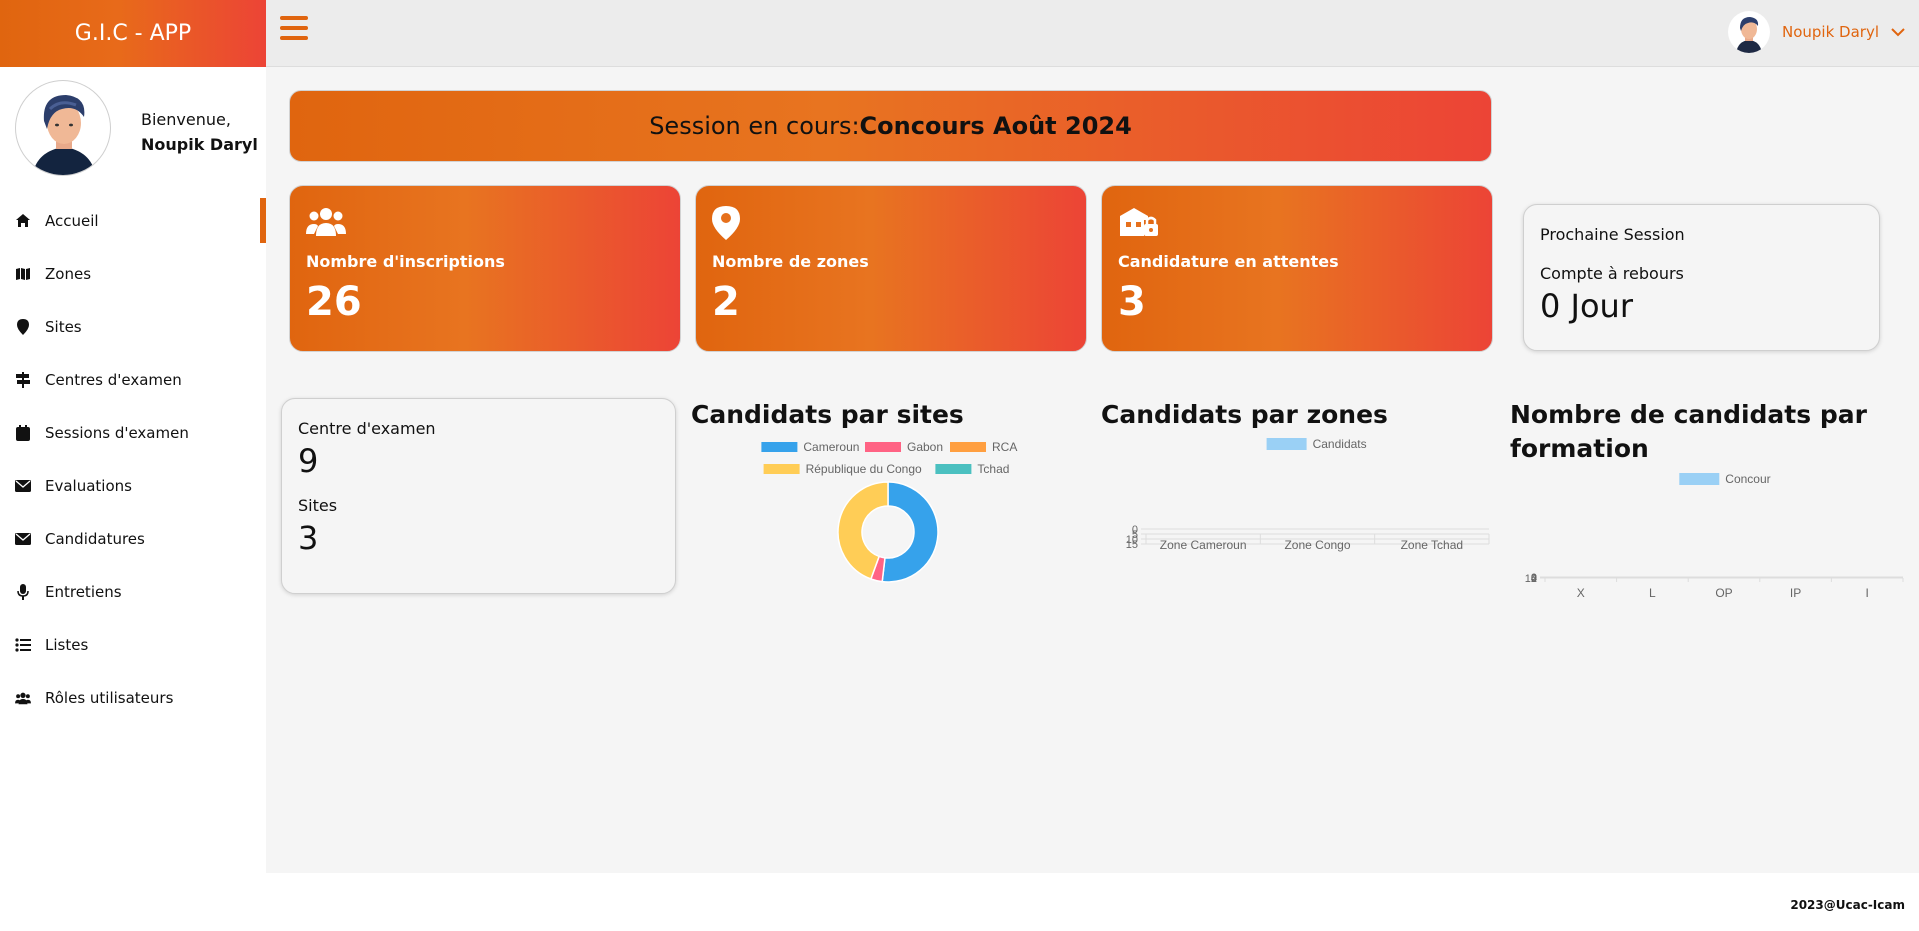 This screenshot has height=931, width=1919. Describe the element at coordinates (83, 591) in the screenshot. I see `sidebar-item-label: Entretiens` at that location.